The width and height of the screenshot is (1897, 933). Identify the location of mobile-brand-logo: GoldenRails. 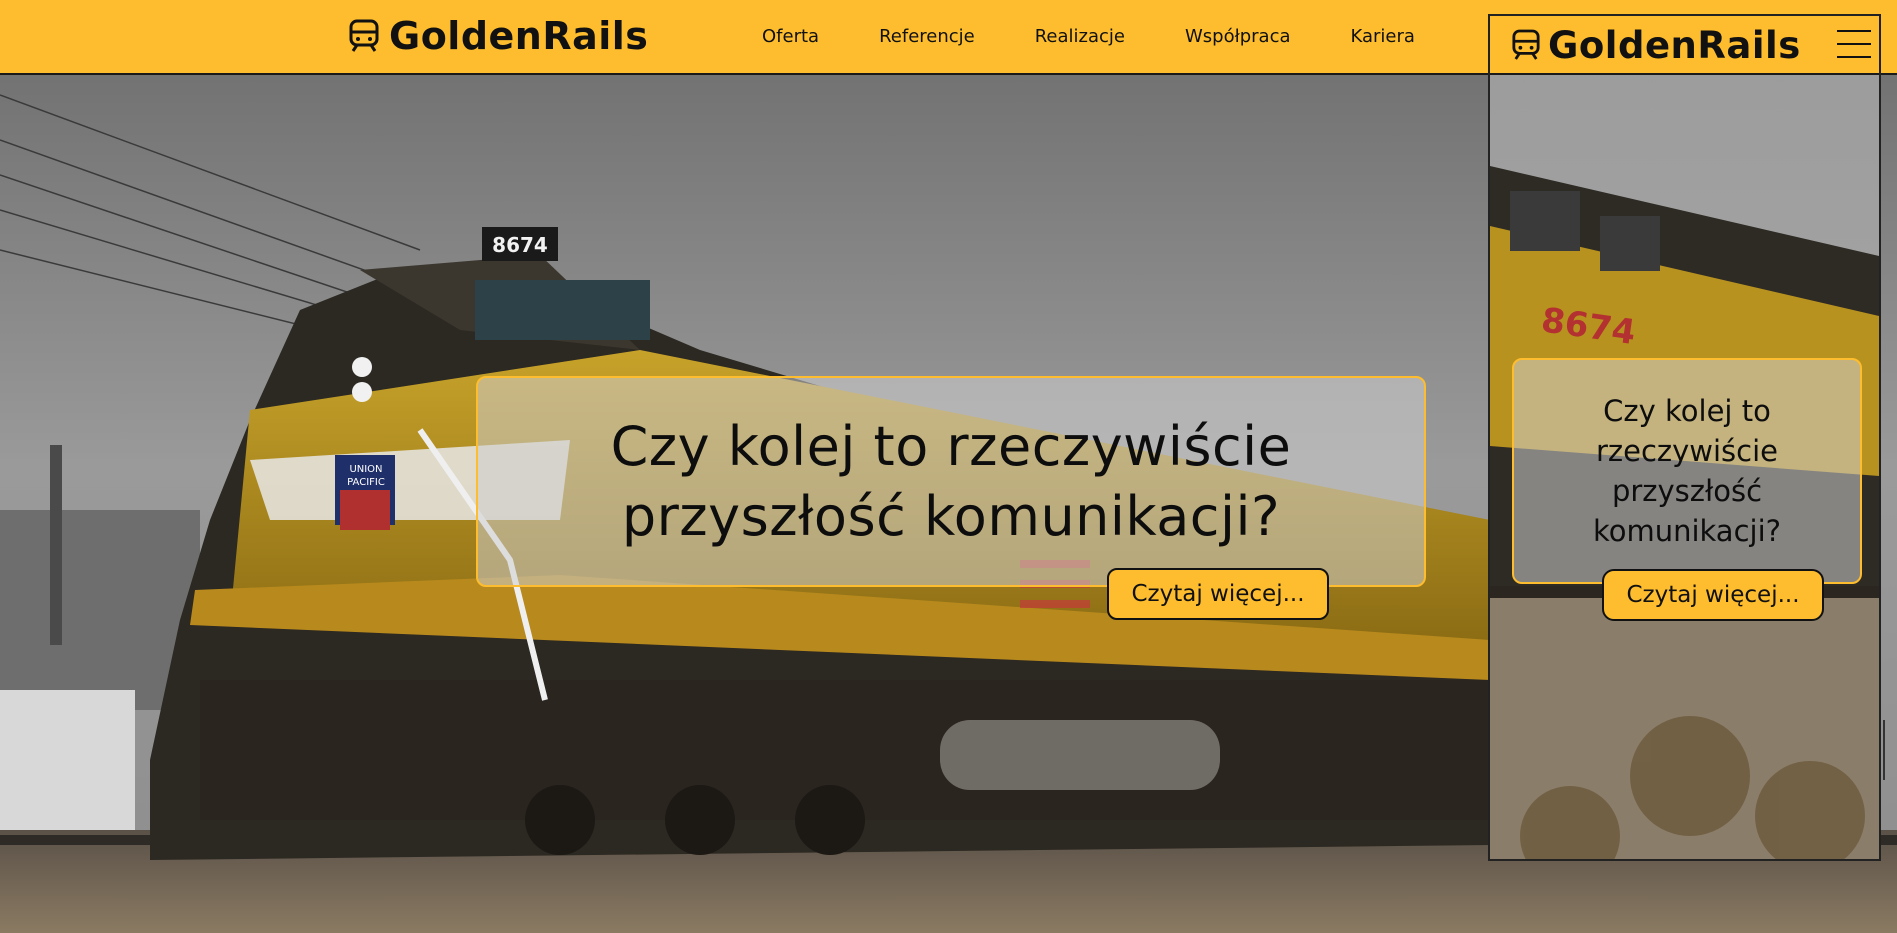
(1656, 45).